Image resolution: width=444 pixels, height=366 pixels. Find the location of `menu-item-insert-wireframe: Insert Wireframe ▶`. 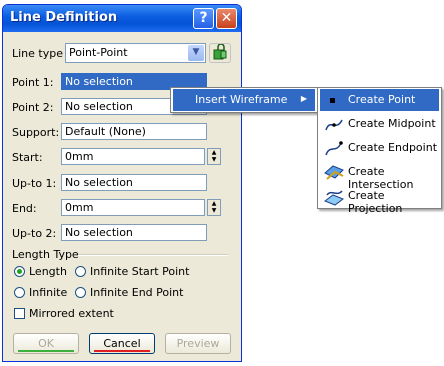

menu-item-insert-wireframe: Insert Wireframe ▶ is located at coordinates (244, 100).